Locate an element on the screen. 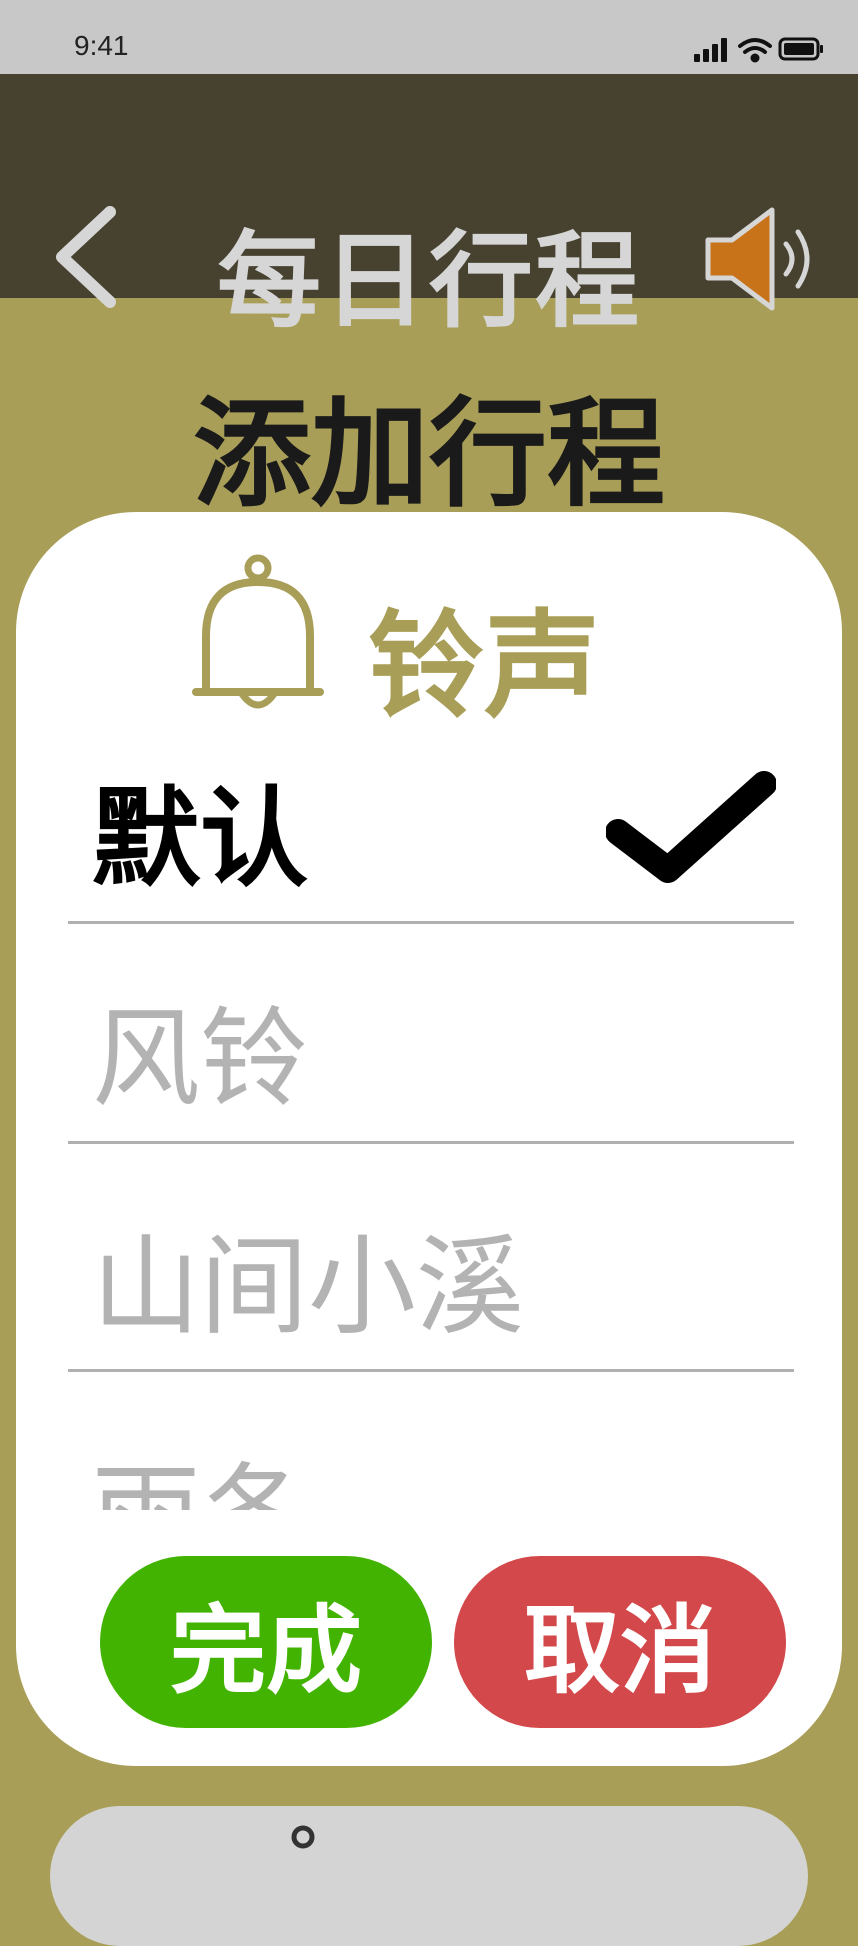 The width and height of the screenshot is (858, 1946). battery-icon is located at coordinates (800, 49).